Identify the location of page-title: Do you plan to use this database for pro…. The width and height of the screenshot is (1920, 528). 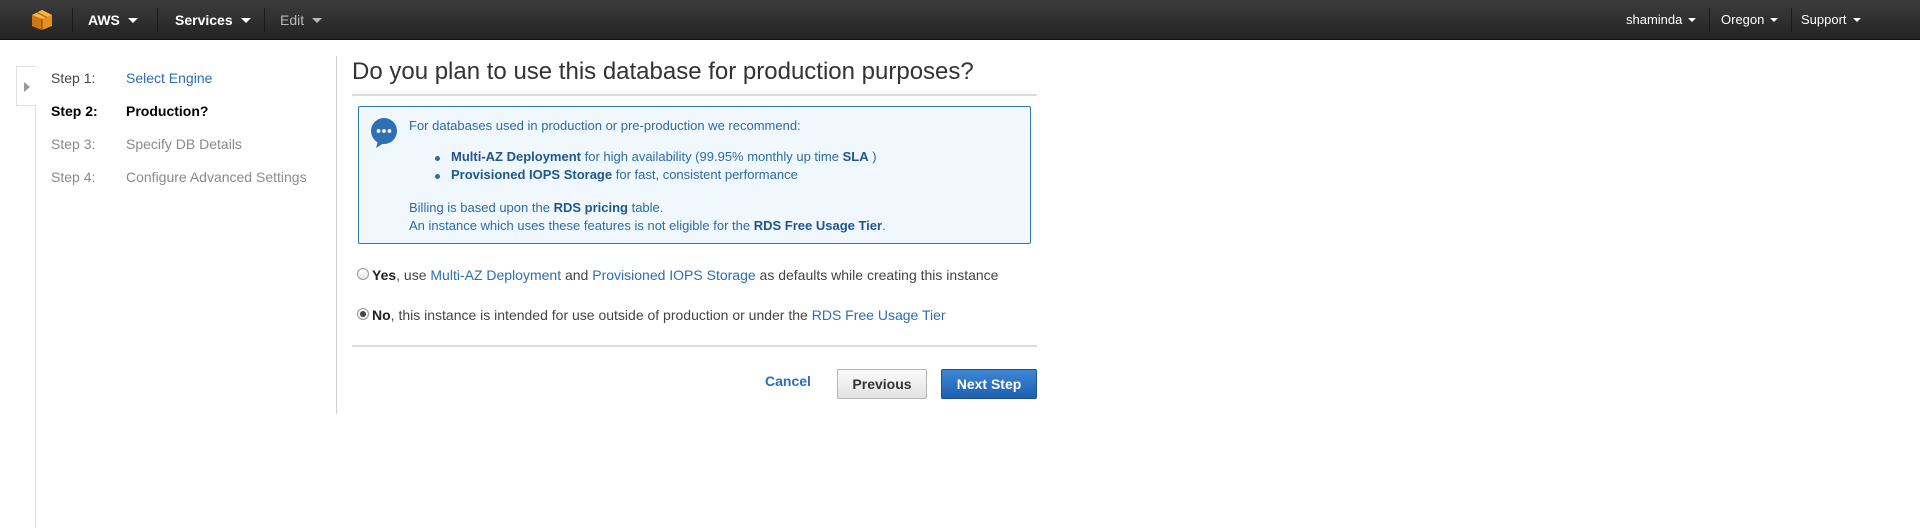
(663, 71).